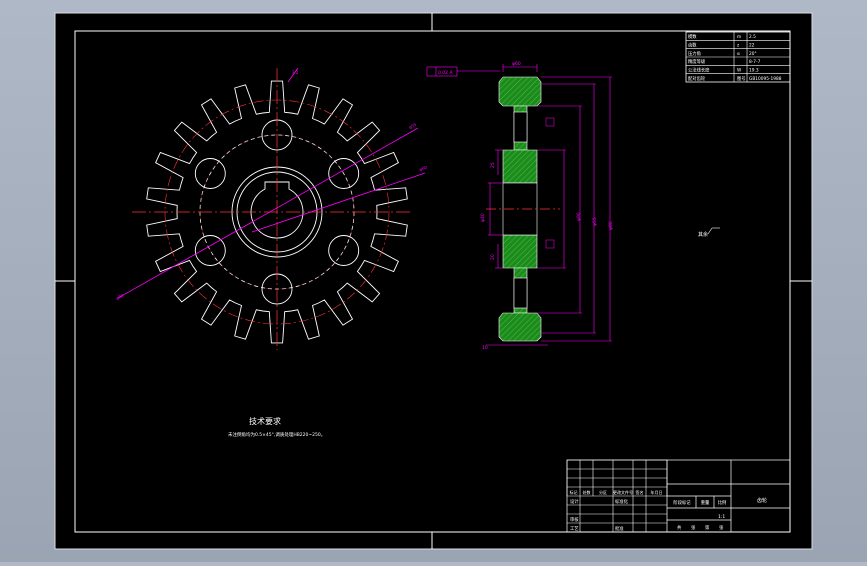  Describe the element at coordinates (741, 79) in the screenshot. I see `parameter-cell: 图号` at that location.